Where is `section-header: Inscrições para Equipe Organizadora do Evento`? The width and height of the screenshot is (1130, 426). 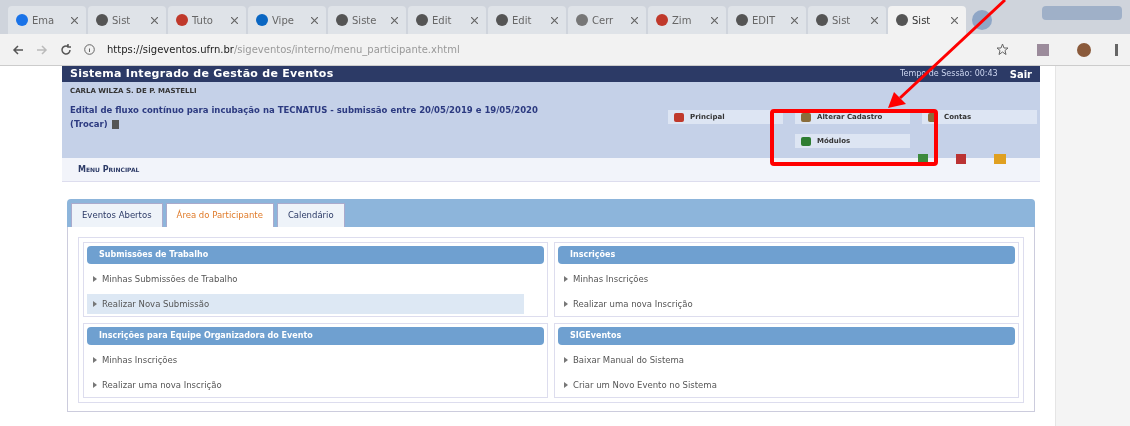 section-header: Inscrições para Equipe Organizadora do Evento is located at coordinates (315, 336).